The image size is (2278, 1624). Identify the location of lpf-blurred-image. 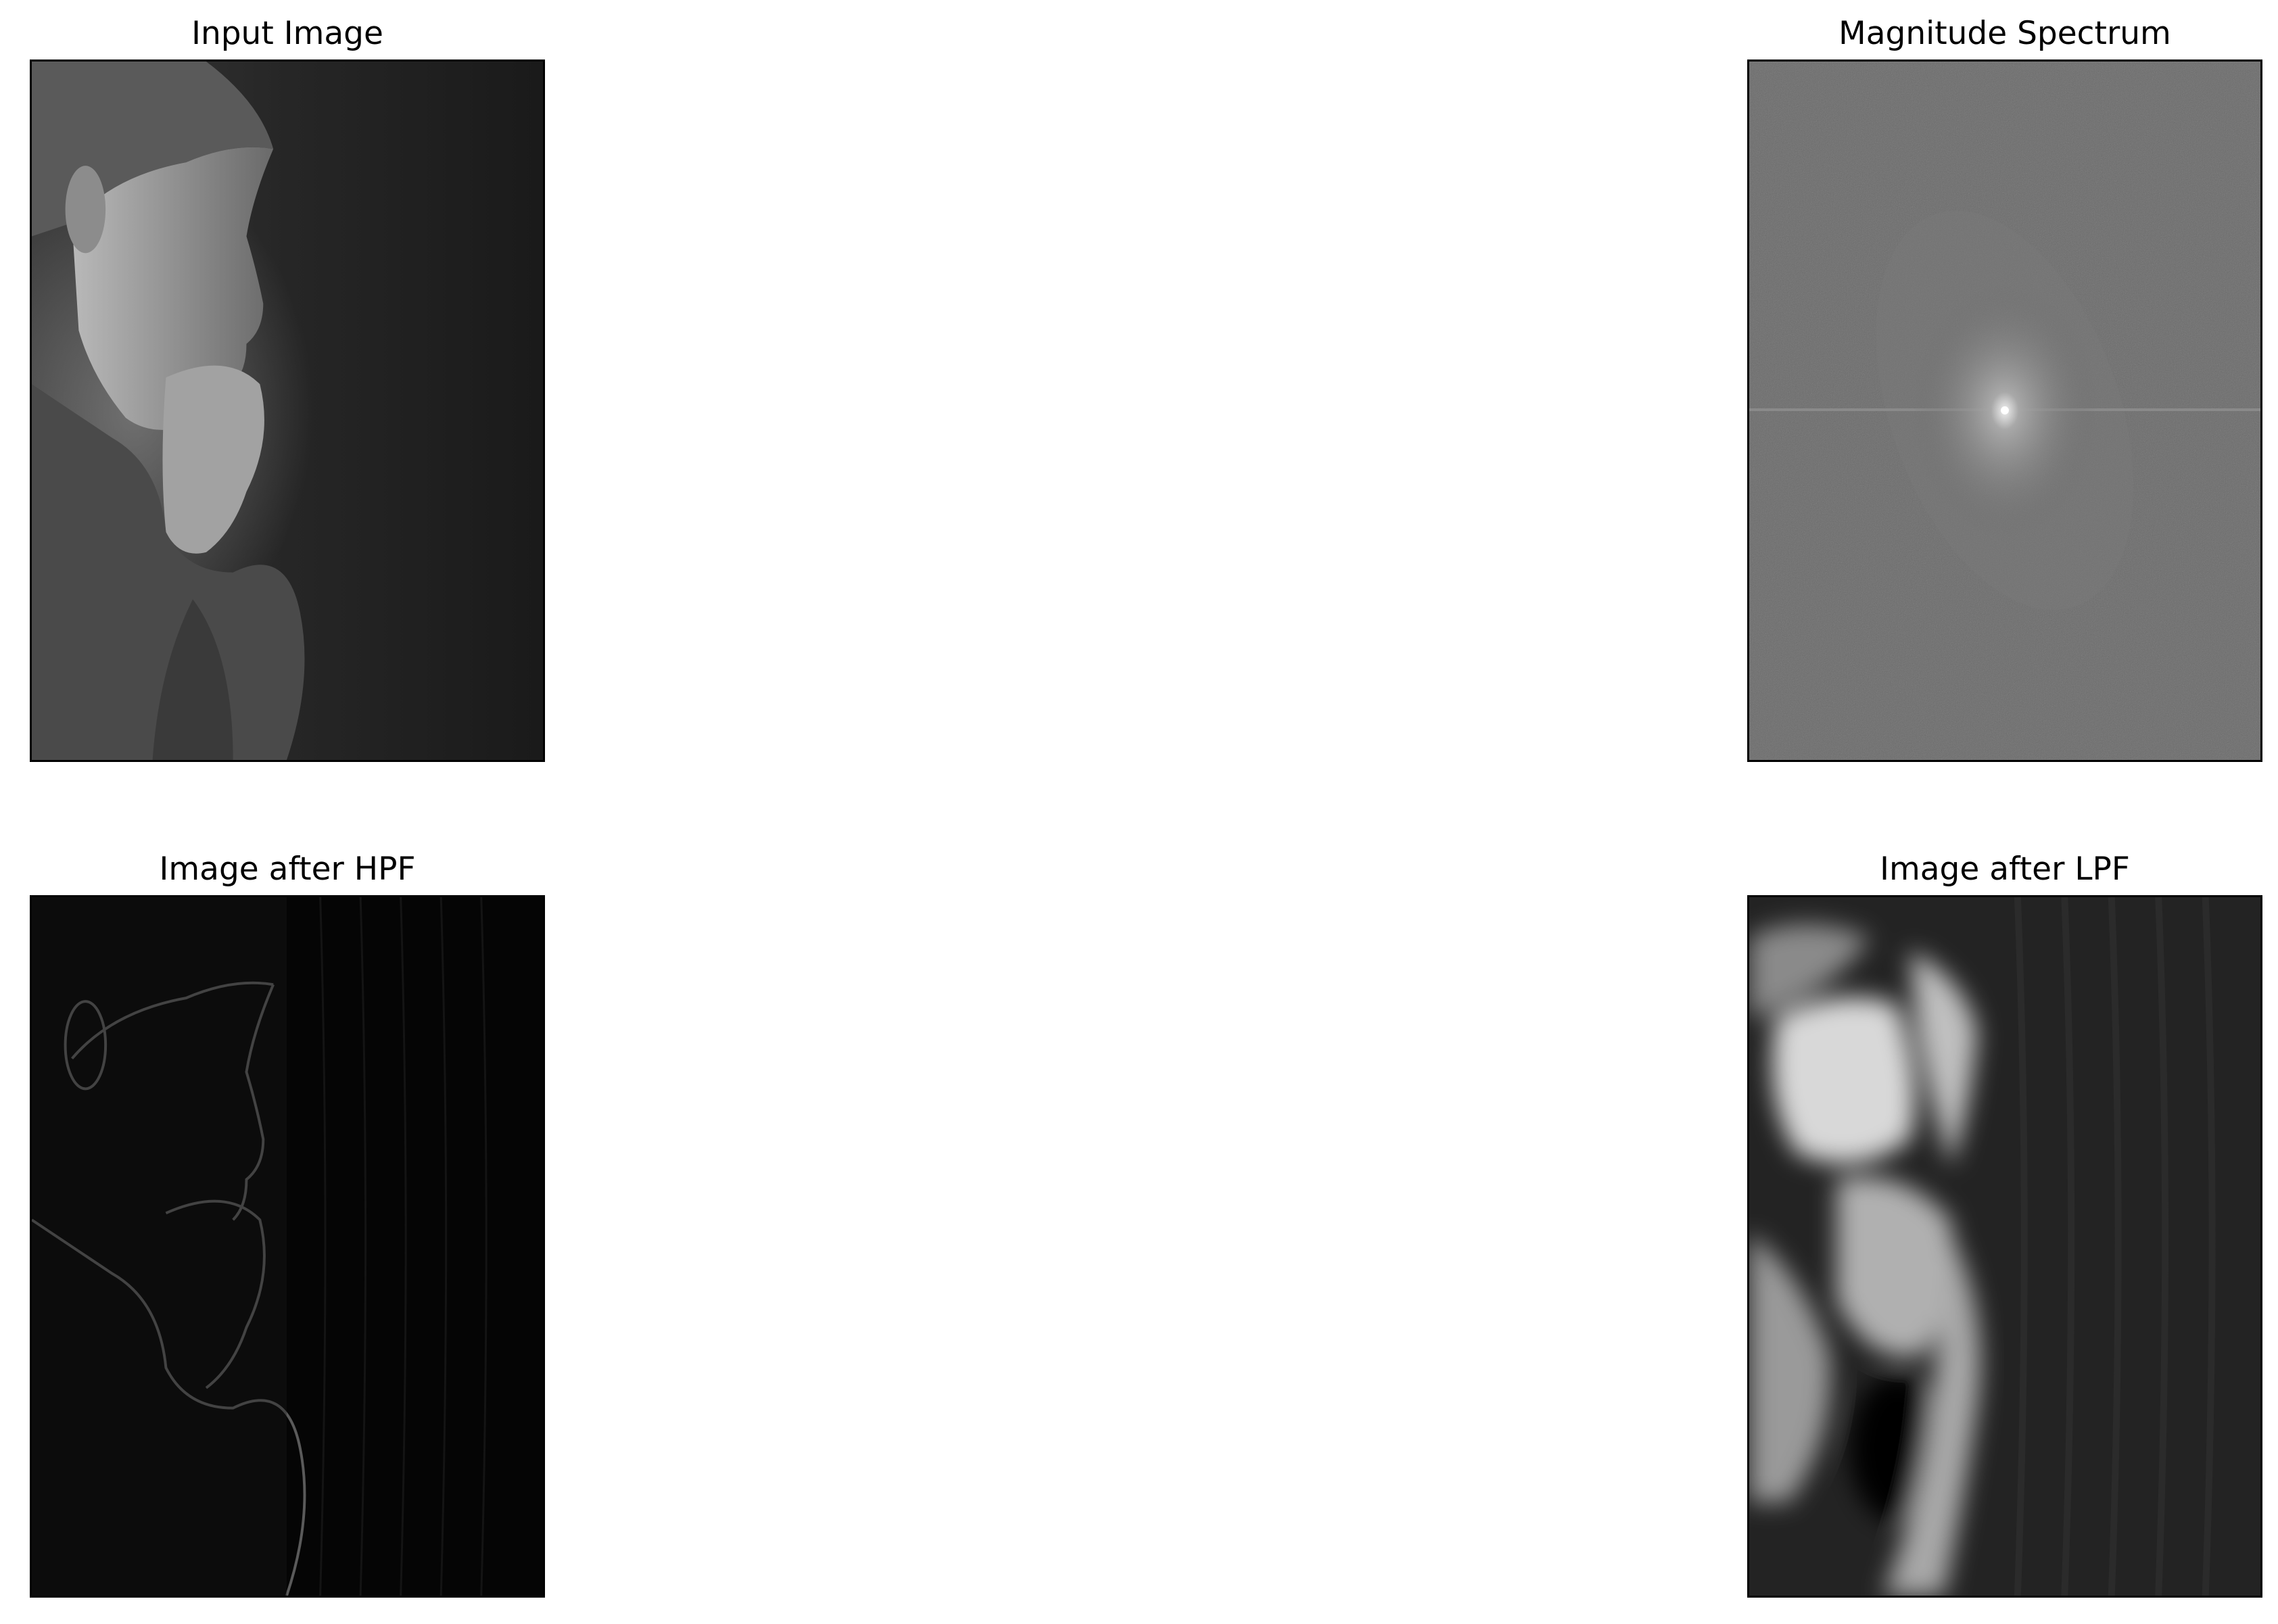
(2004, 1246).